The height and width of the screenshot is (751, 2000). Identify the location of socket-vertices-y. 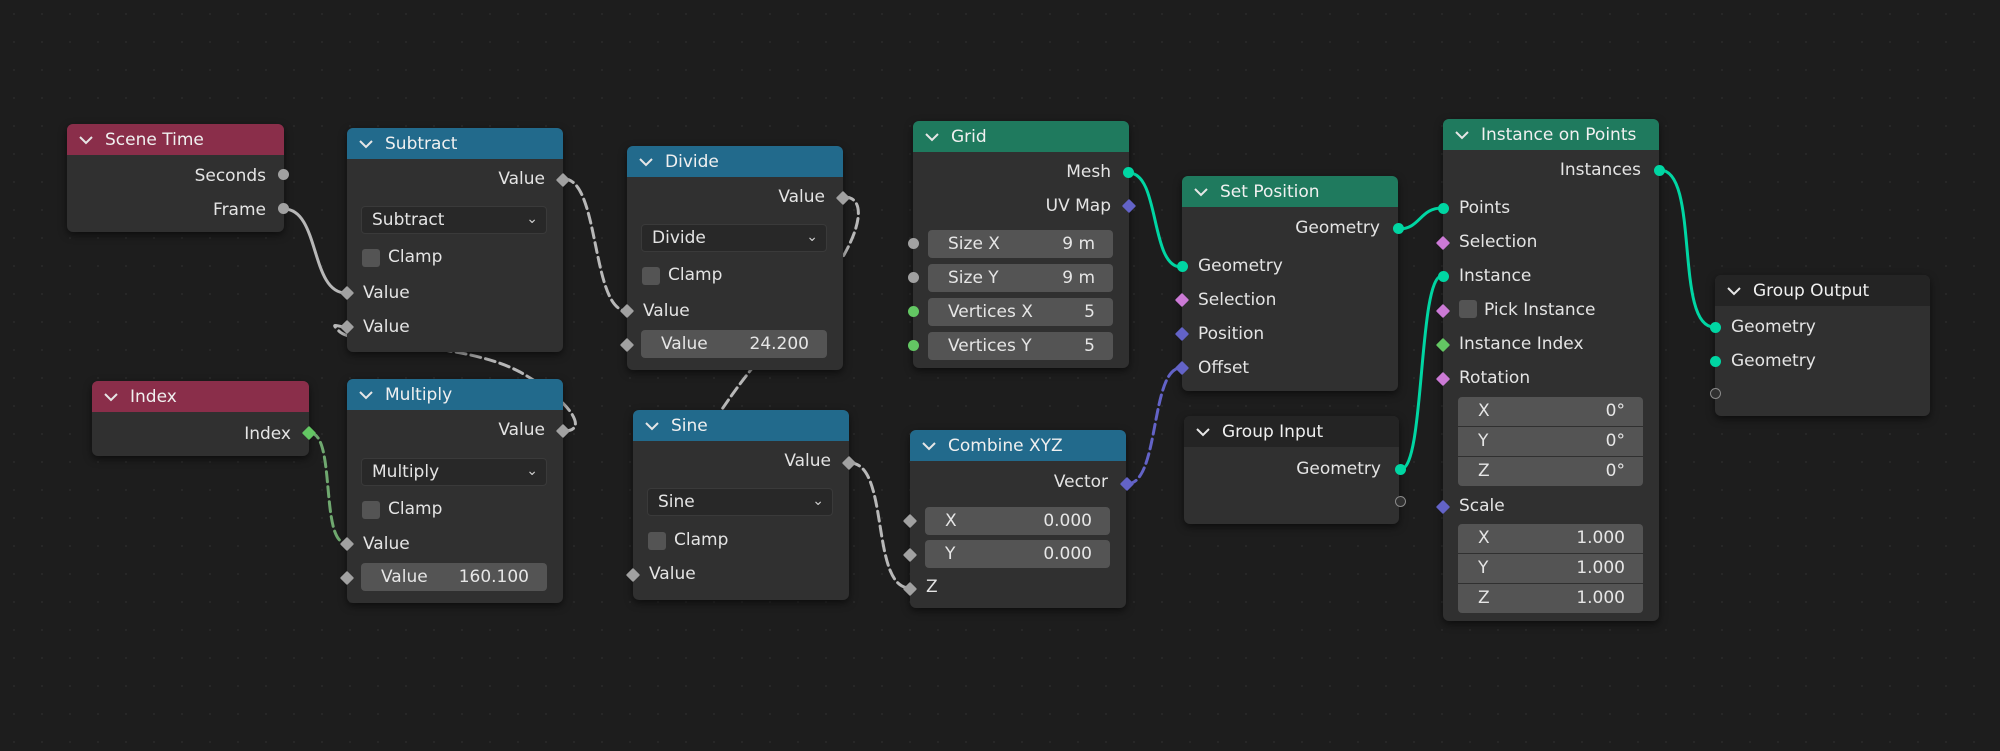
(913, 345).